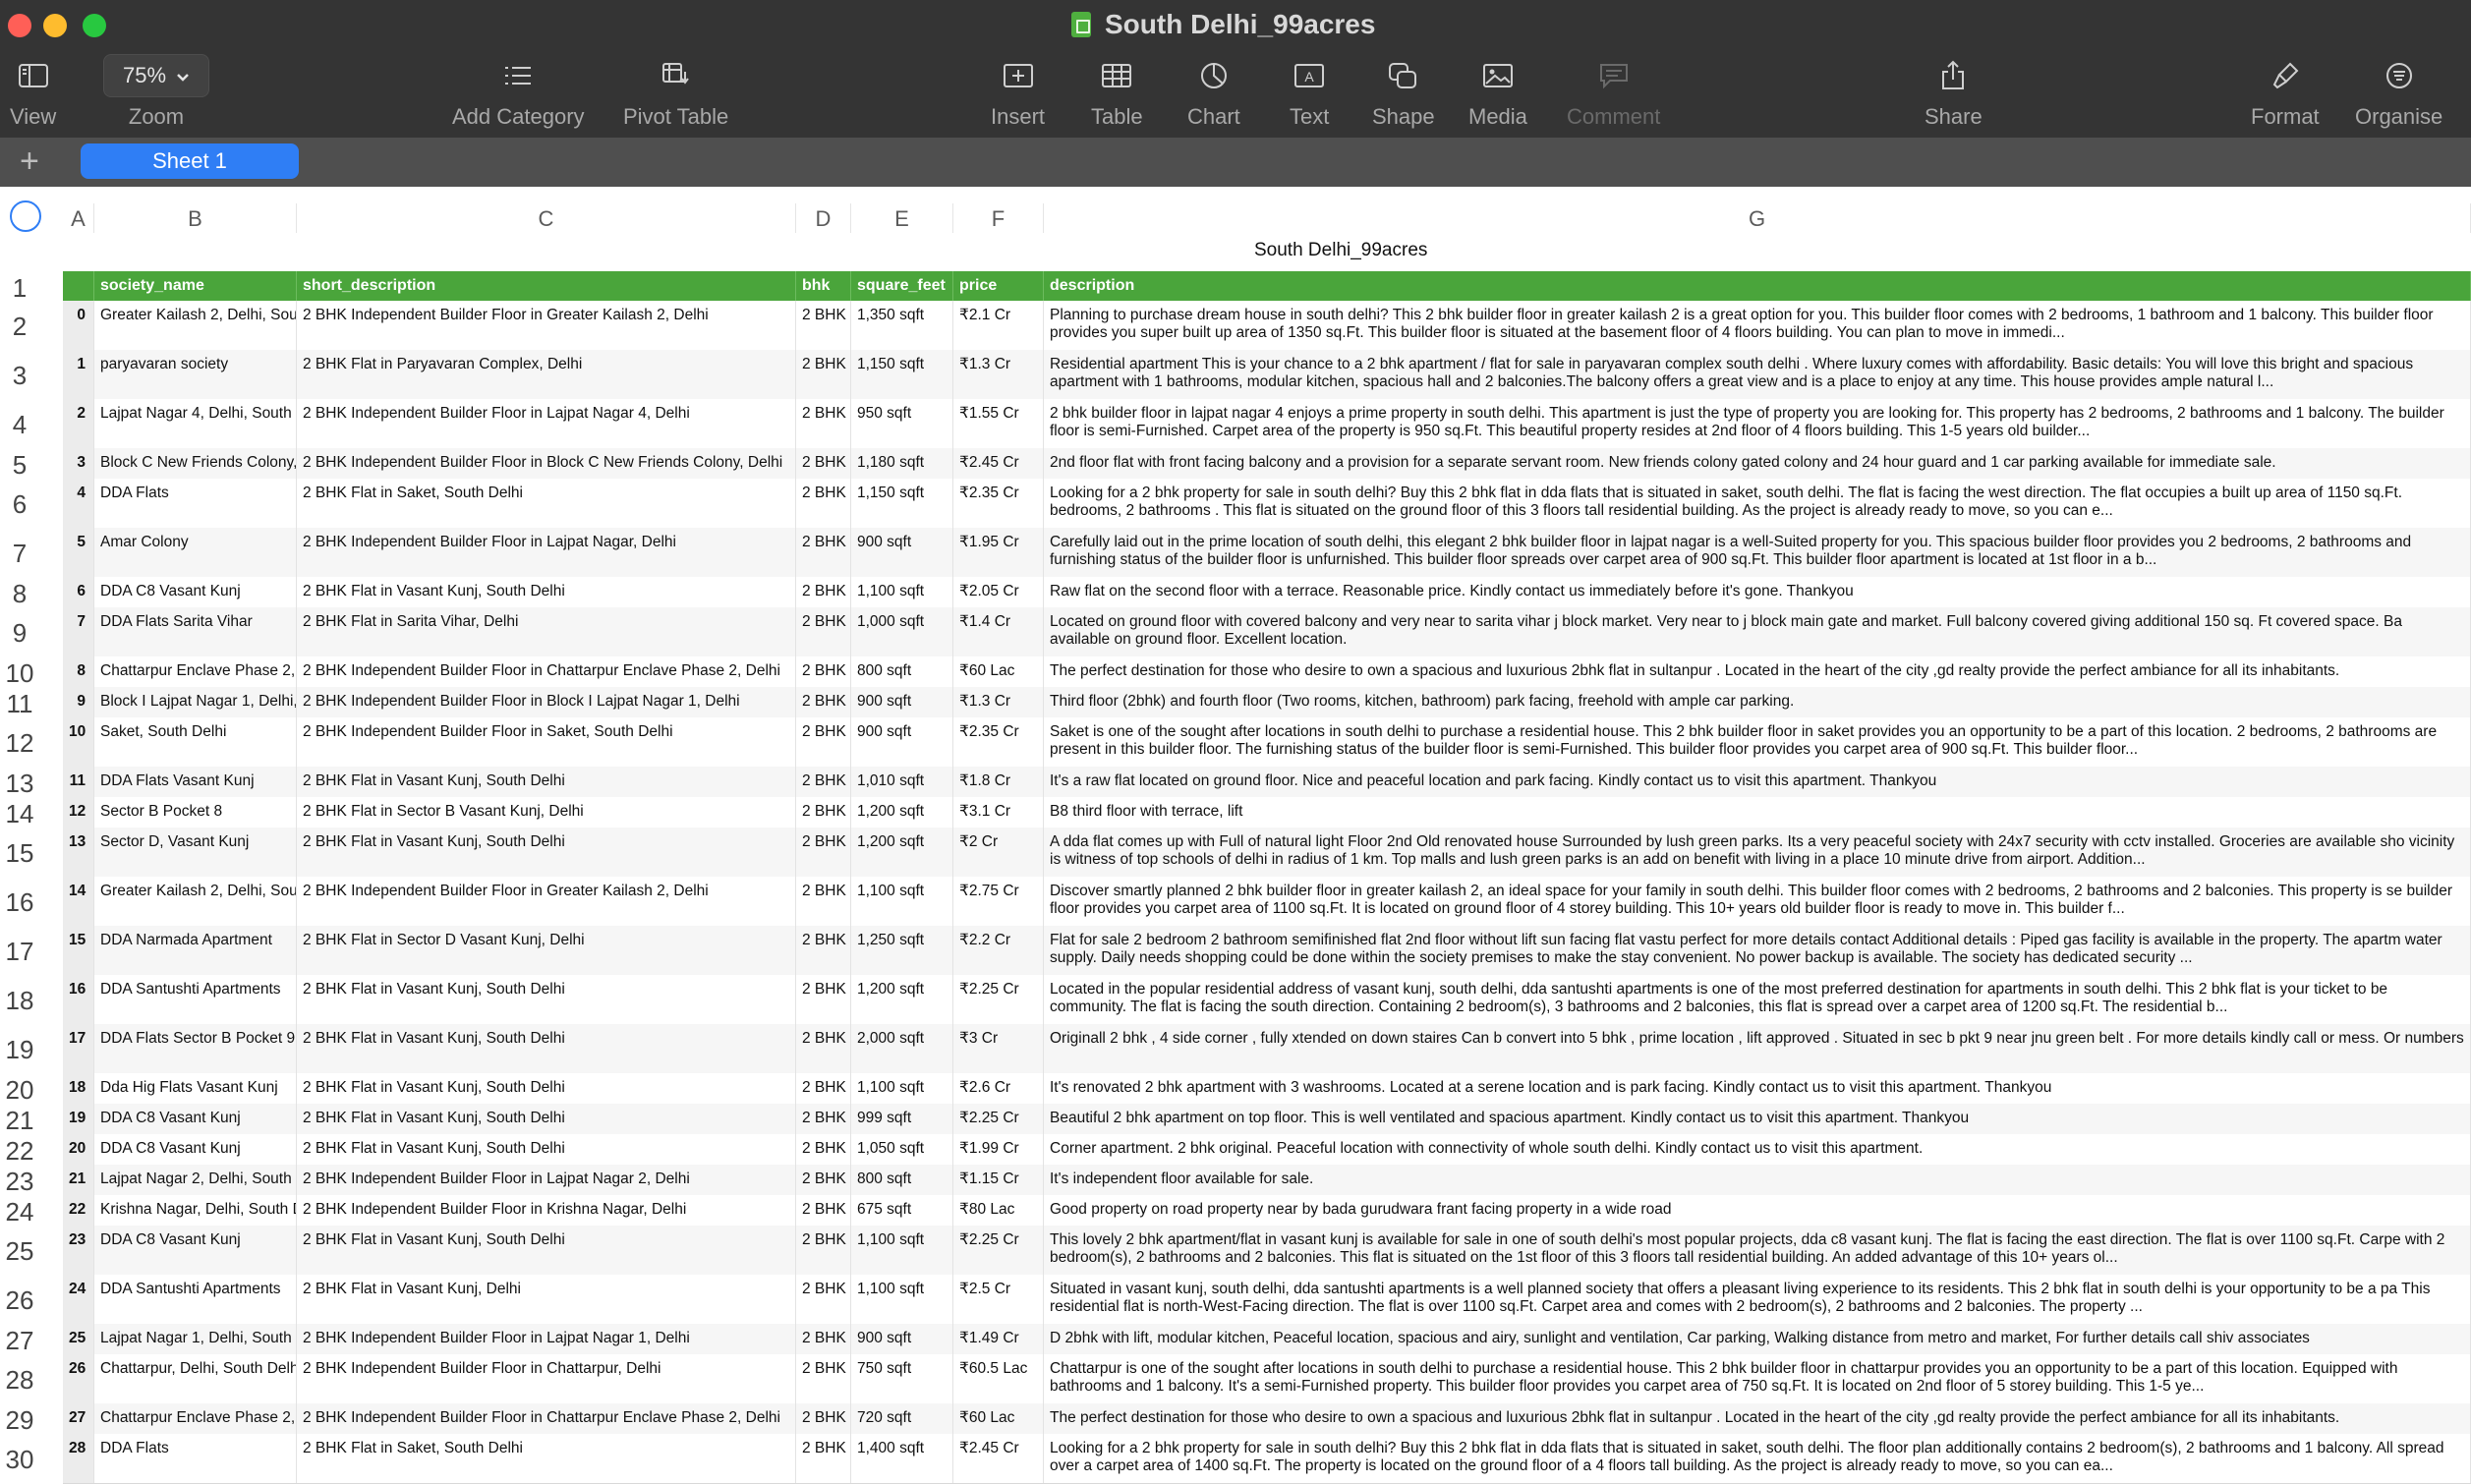 The height and width of the screenshot is (1484, 2471). Describe the element at coordinates (1309, 91) in the screenshot. I see `text-button: A Text` at that location.